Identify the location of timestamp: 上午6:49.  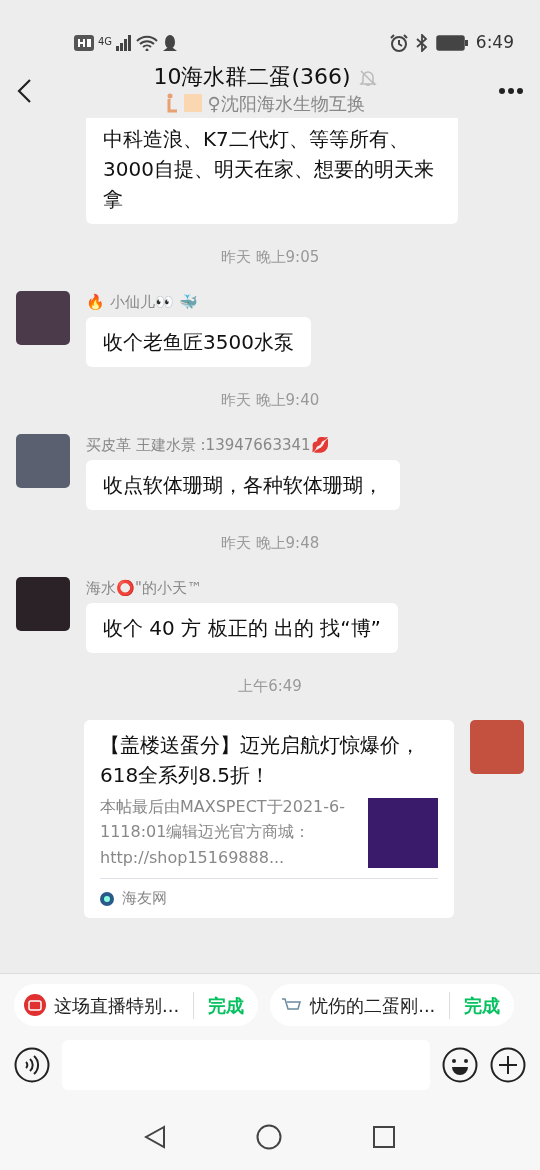
(270, 686).